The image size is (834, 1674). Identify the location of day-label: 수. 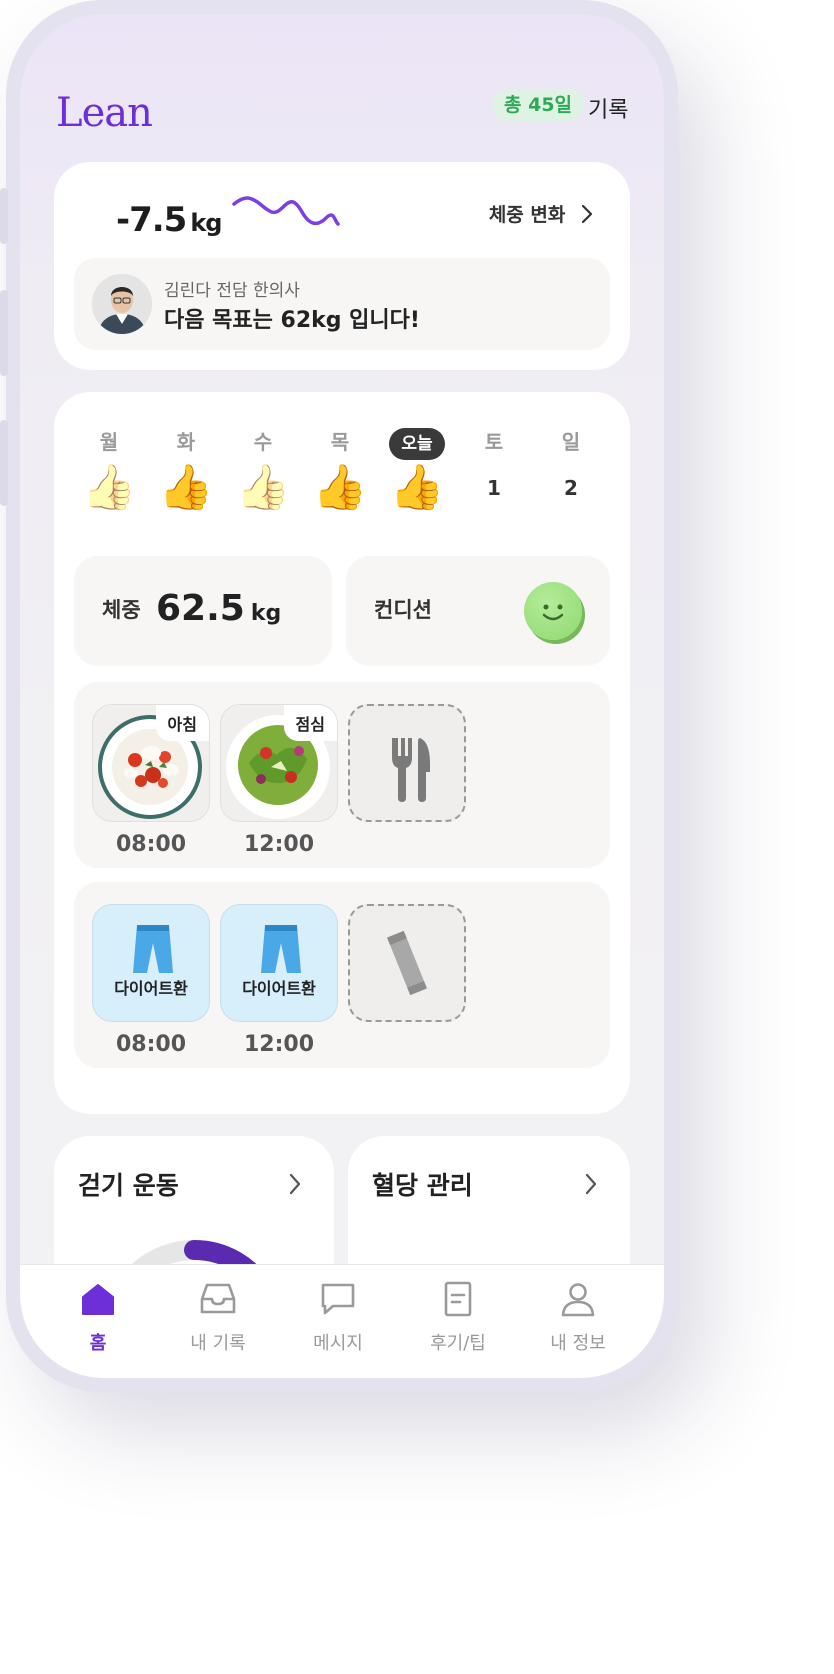
(263, 442).